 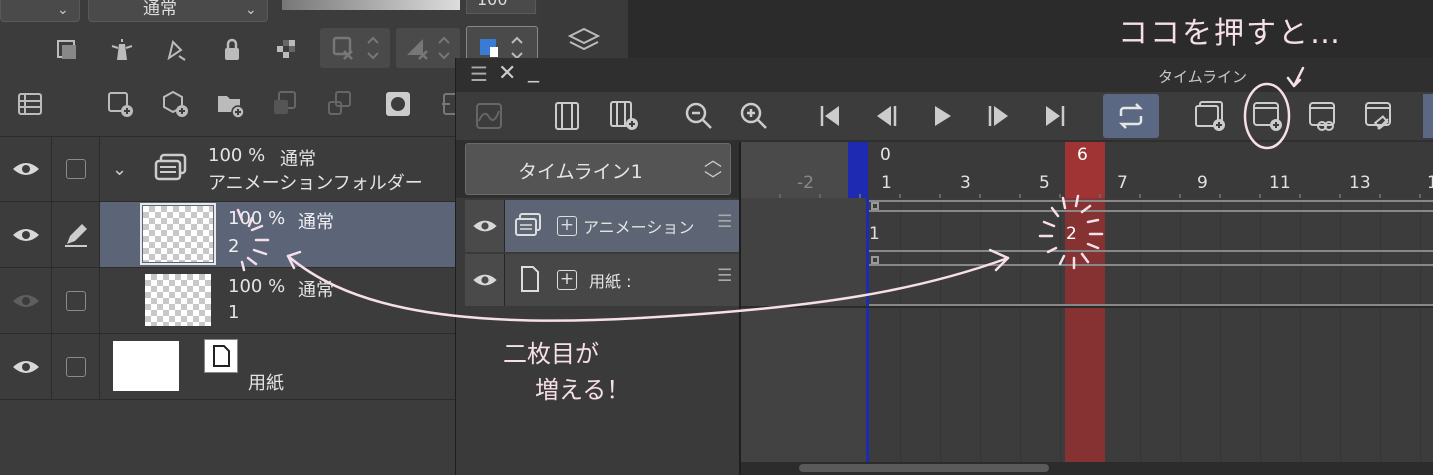 What do you see at coordinates (551, 354) in the screenshot?
I see `annotation-second-added-1: 二枚目が` at bounding box center [551, 354].